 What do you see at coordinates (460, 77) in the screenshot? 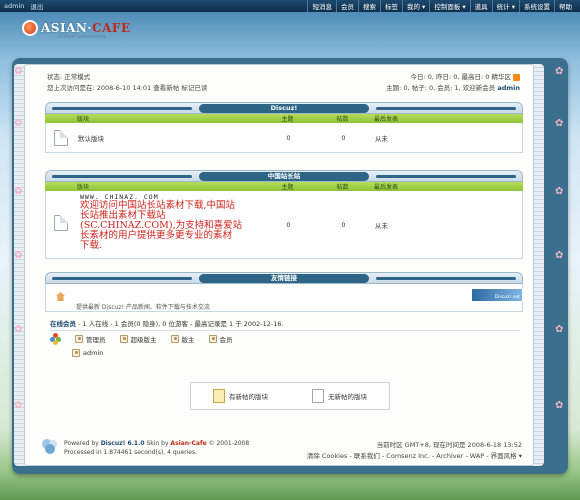
I see `today-stats: 今日: 0, 昨日: 0, 最高日: 0 精华区` at bounding box center [460, 77].